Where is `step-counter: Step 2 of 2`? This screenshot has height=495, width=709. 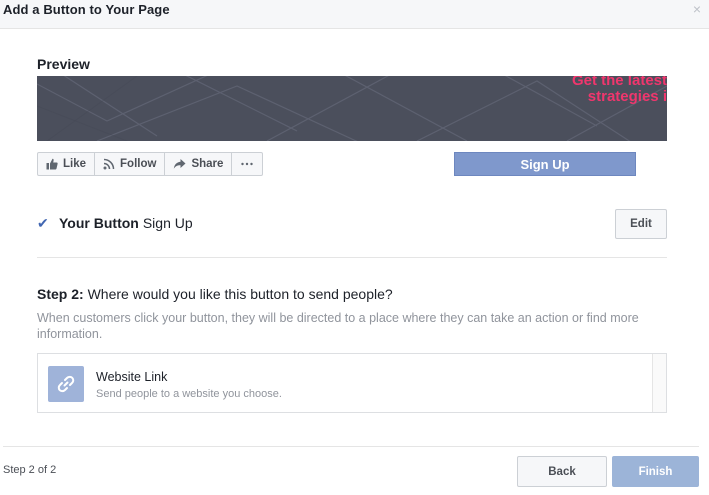 step-counter: Step 2 of 2 is located at coordinates (30, 470).